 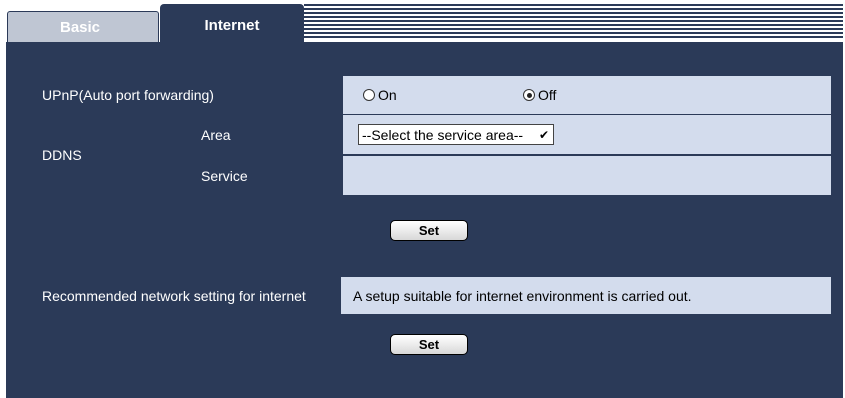 I want to click on tab-bar: Basic Internet, so click(x=424, y=22).